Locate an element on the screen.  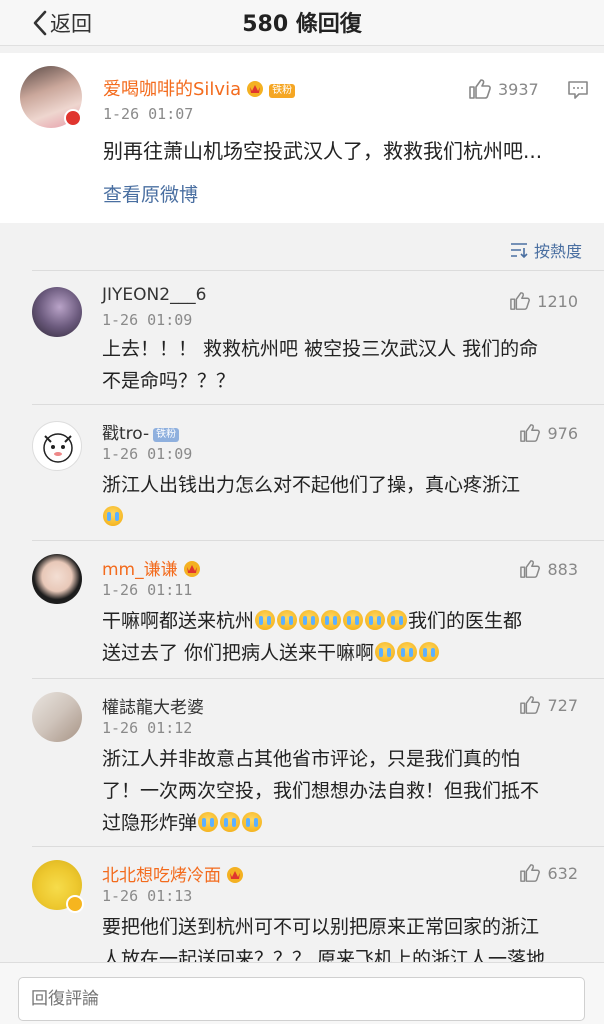
like-count: 727 is located at coordinates (562, 705).